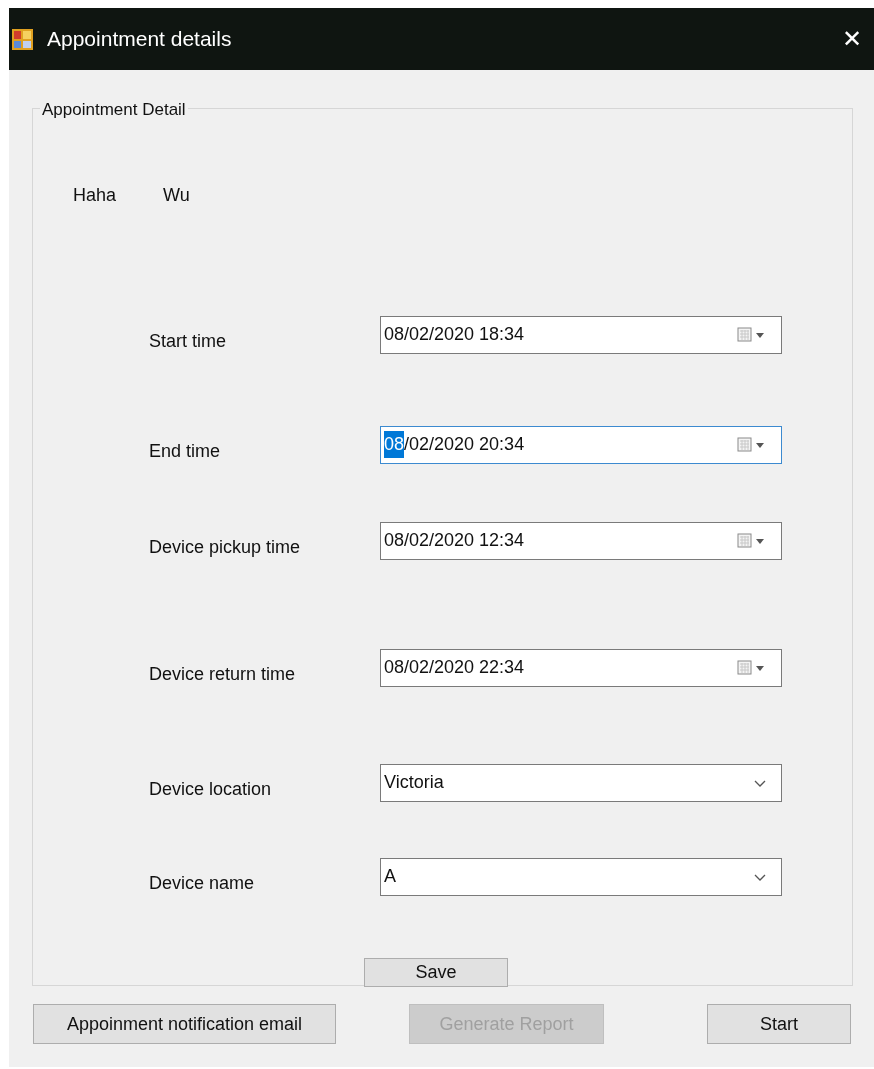 The height and width of the screenshot is (1069, 874). I want to click on field-label: Start time, so click(188, 341).